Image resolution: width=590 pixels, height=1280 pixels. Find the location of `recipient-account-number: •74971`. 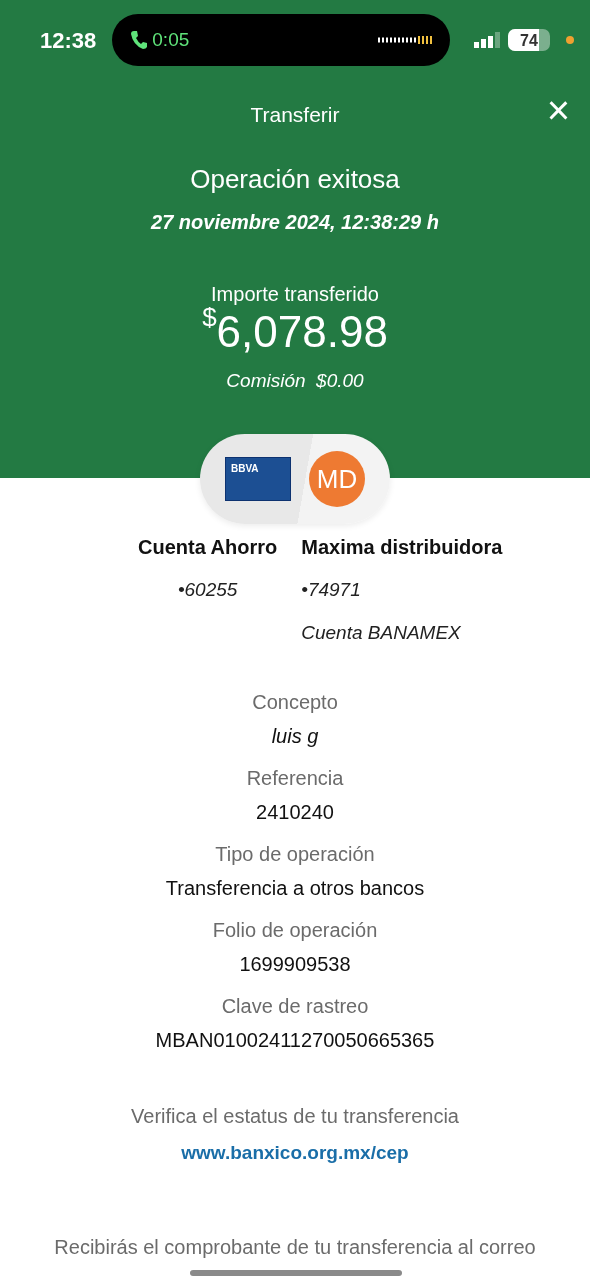

recipient-account-number: •74971 is located at coordinates (331, 590).